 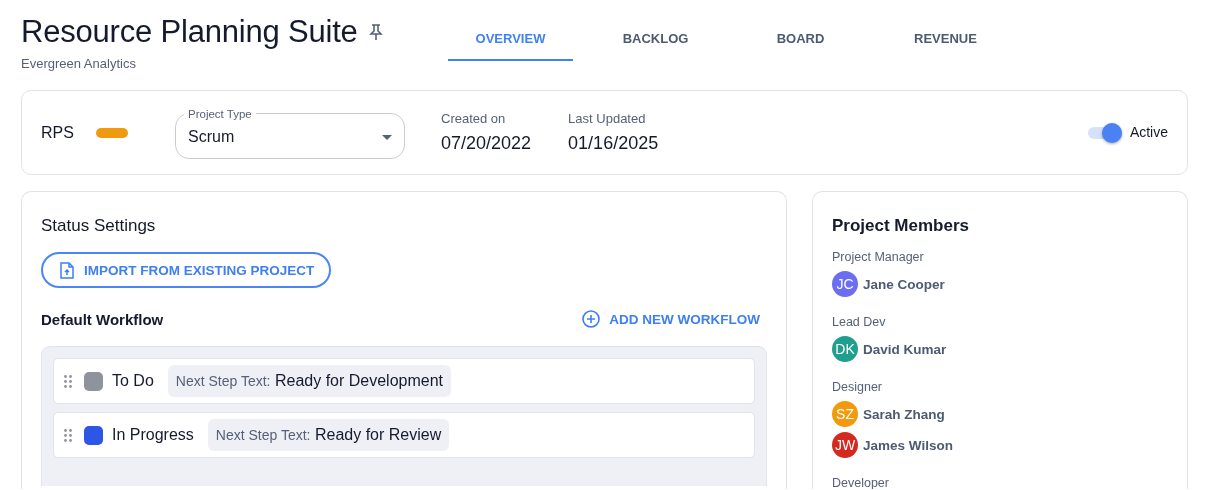 I want to click on tab: REVENUE, so click(x=945, y=39).